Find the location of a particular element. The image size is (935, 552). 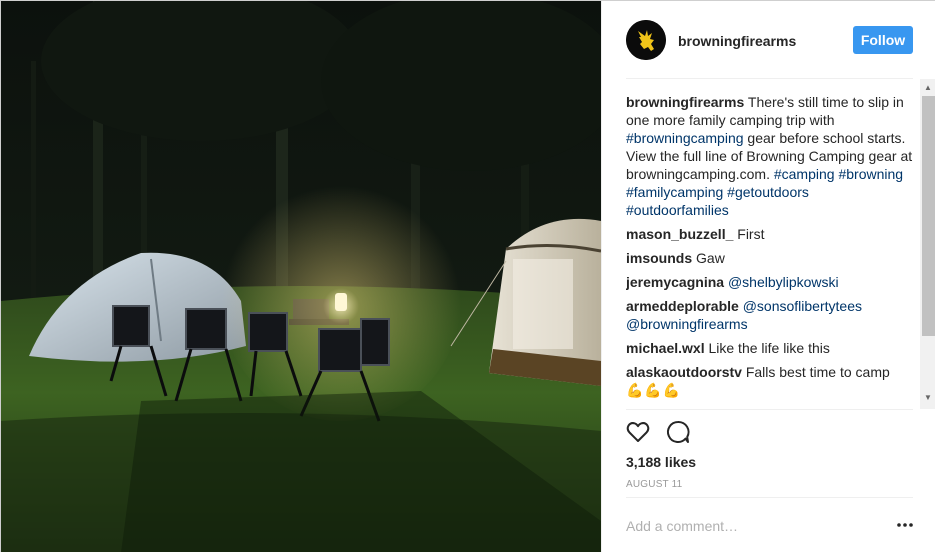

list-item: jeremycagnina @shelbylipkowski is located at coordinates (769, 282).